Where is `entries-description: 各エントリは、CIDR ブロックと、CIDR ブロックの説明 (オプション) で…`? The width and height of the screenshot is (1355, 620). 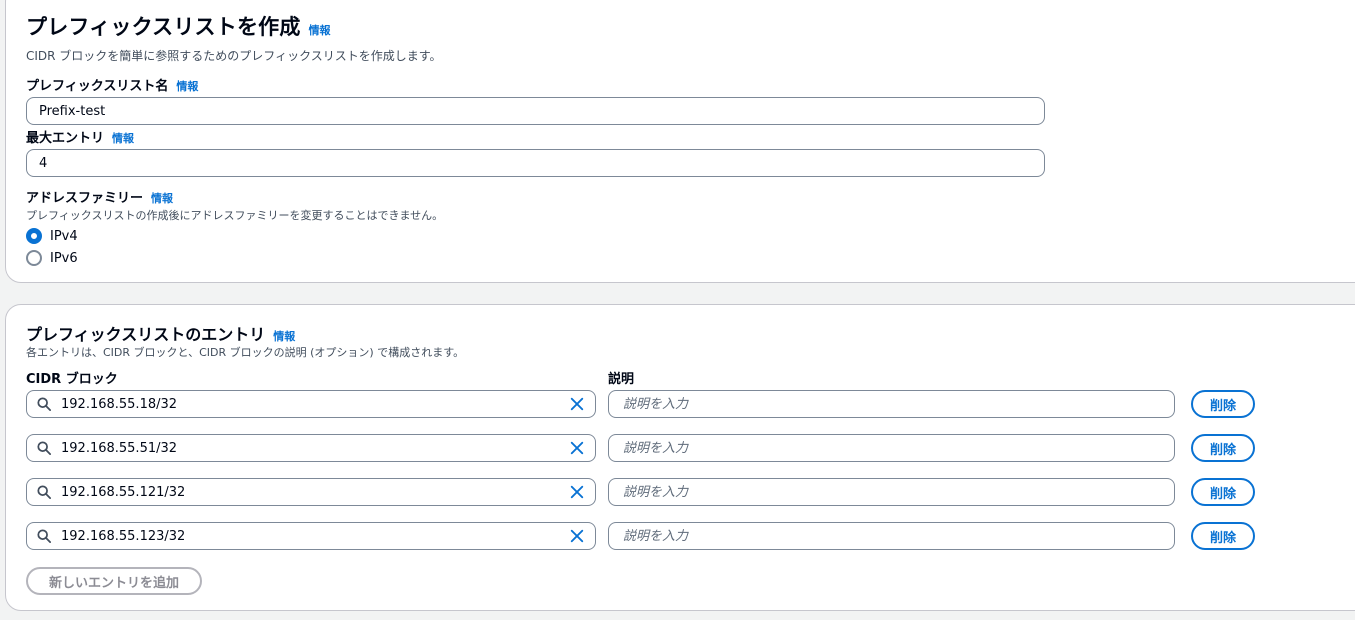 entries-description: 各エントリは、CIDR ブロックと、CIDR ブロックの説明 (オプション) で… is located at coordinates (245, 352).